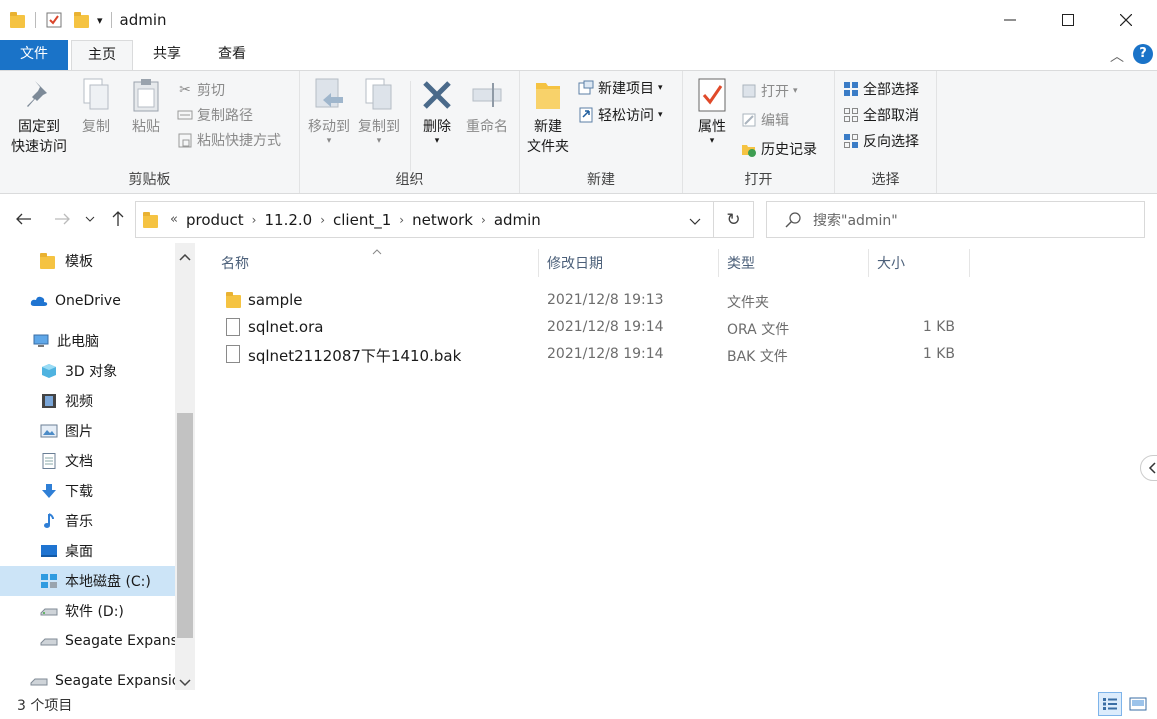  What do you see at coordinates (355, 356) in the screenshot?
I see `file-name: sqlnet2112087下午1410.bak` at bounding box center [355, 356].